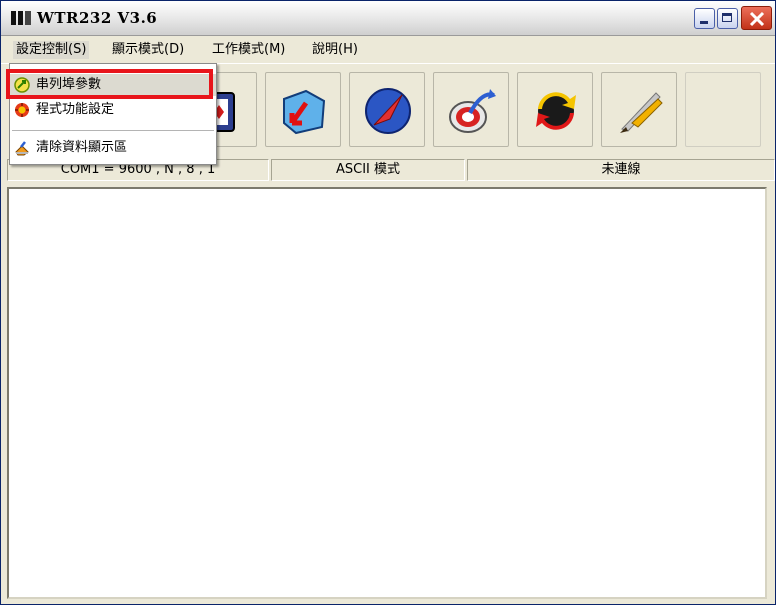  I want to click on status-display-mode: ASCII 模式, so click(368, 170).